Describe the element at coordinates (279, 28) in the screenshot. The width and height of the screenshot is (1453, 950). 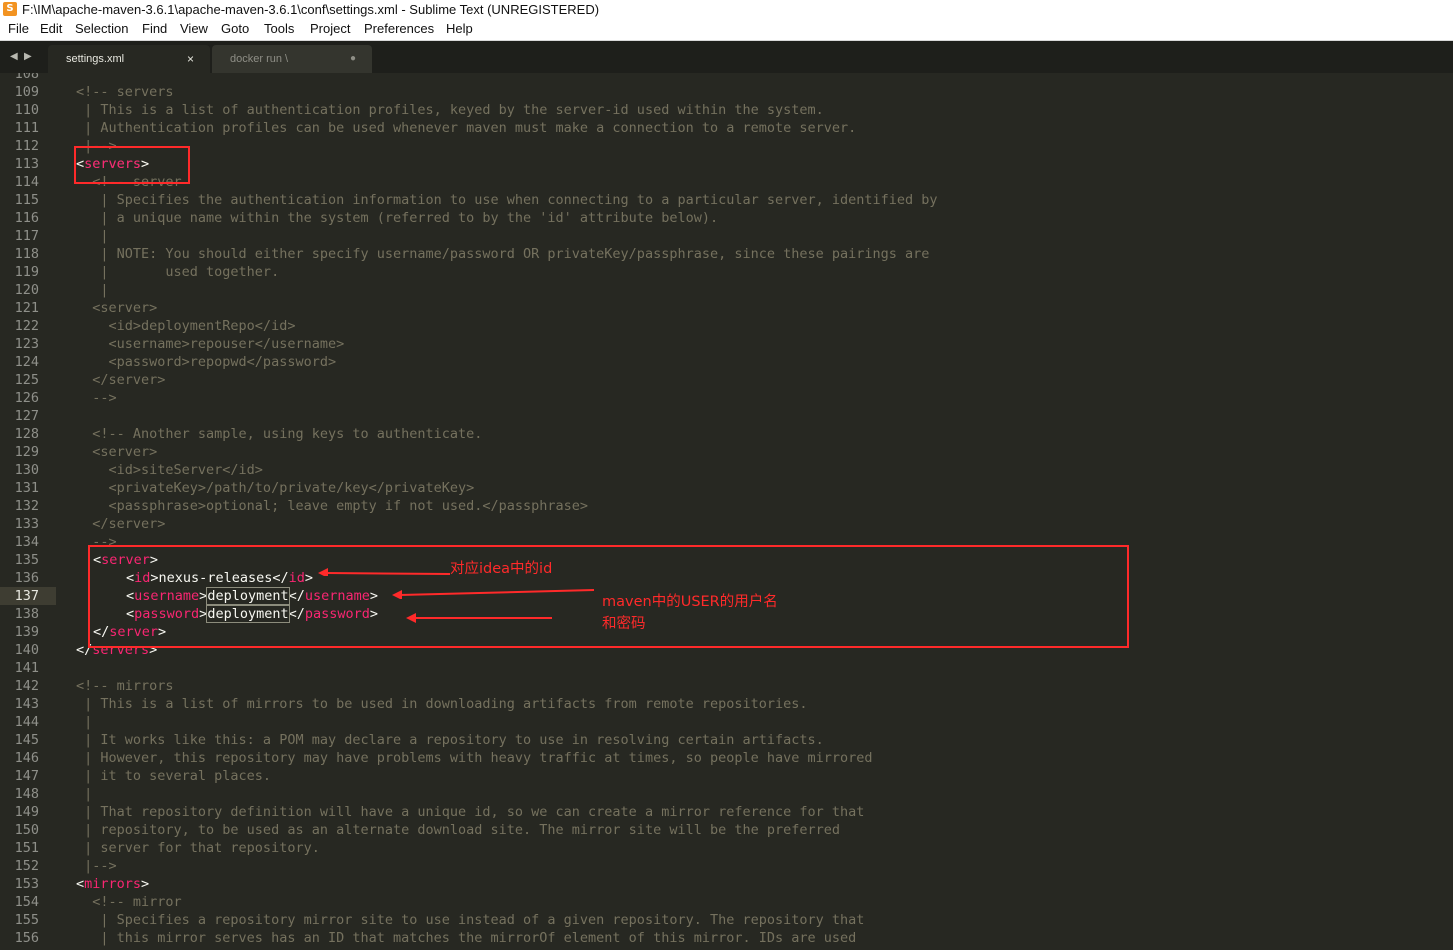
I see `menu-tools: Tools` at that location.